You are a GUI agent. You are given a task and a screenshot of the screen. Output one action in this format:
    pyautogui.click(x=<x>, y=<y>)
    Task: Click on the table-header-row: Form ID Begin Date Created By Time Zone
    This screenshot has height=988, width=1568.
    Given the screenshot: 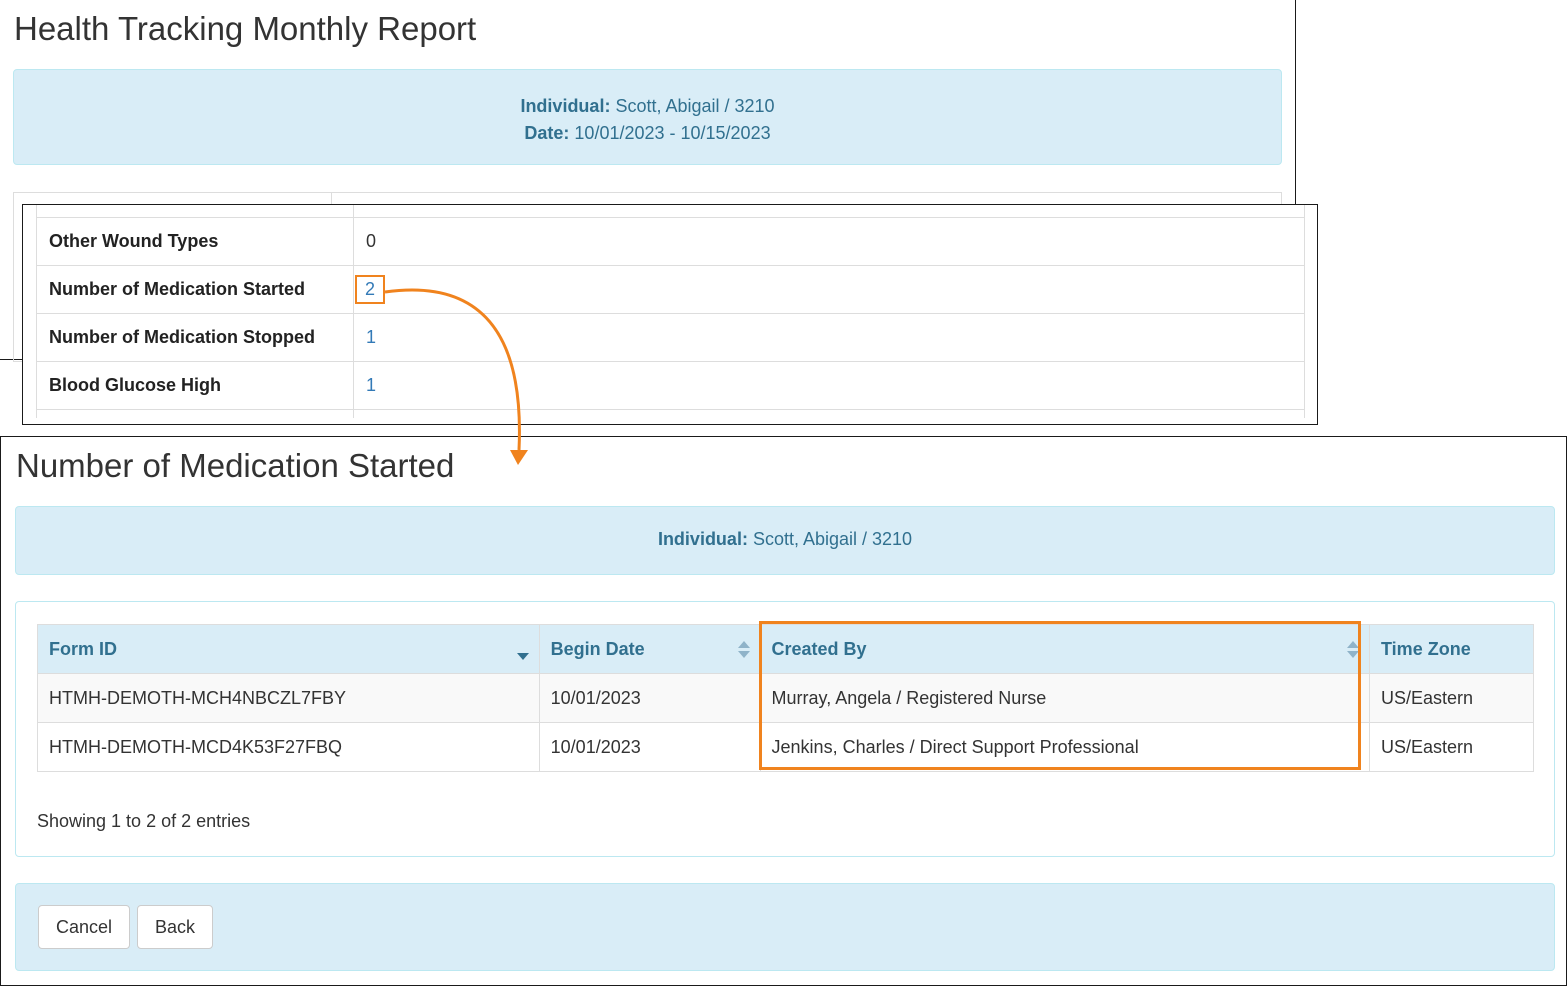 What is the action you would take?
    pyautogui.click(x=785, y=649)
    